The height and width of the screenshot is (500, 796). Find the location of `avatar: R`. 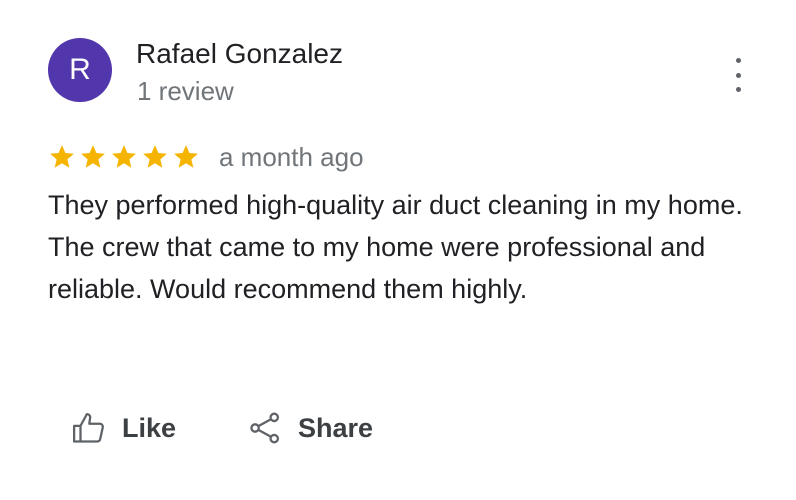

avatar: R is located at coordinates (80, 70).